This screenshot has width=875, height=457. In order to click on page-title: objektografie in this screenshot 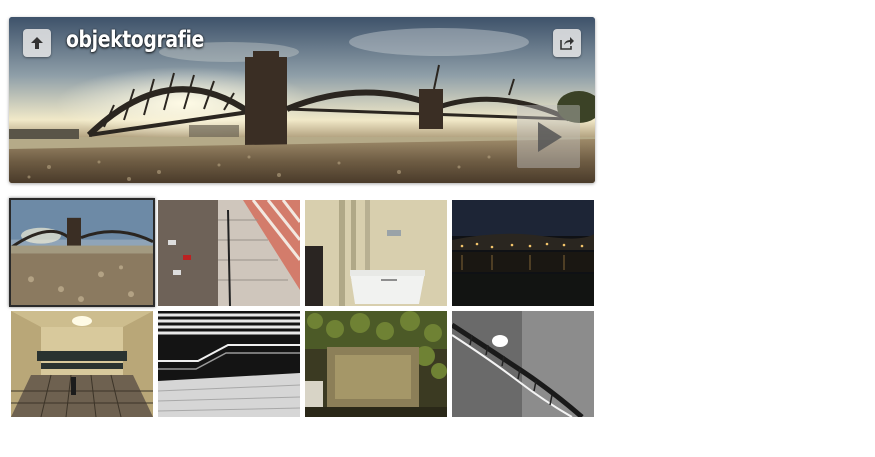, I will do `click(135, 40)`.